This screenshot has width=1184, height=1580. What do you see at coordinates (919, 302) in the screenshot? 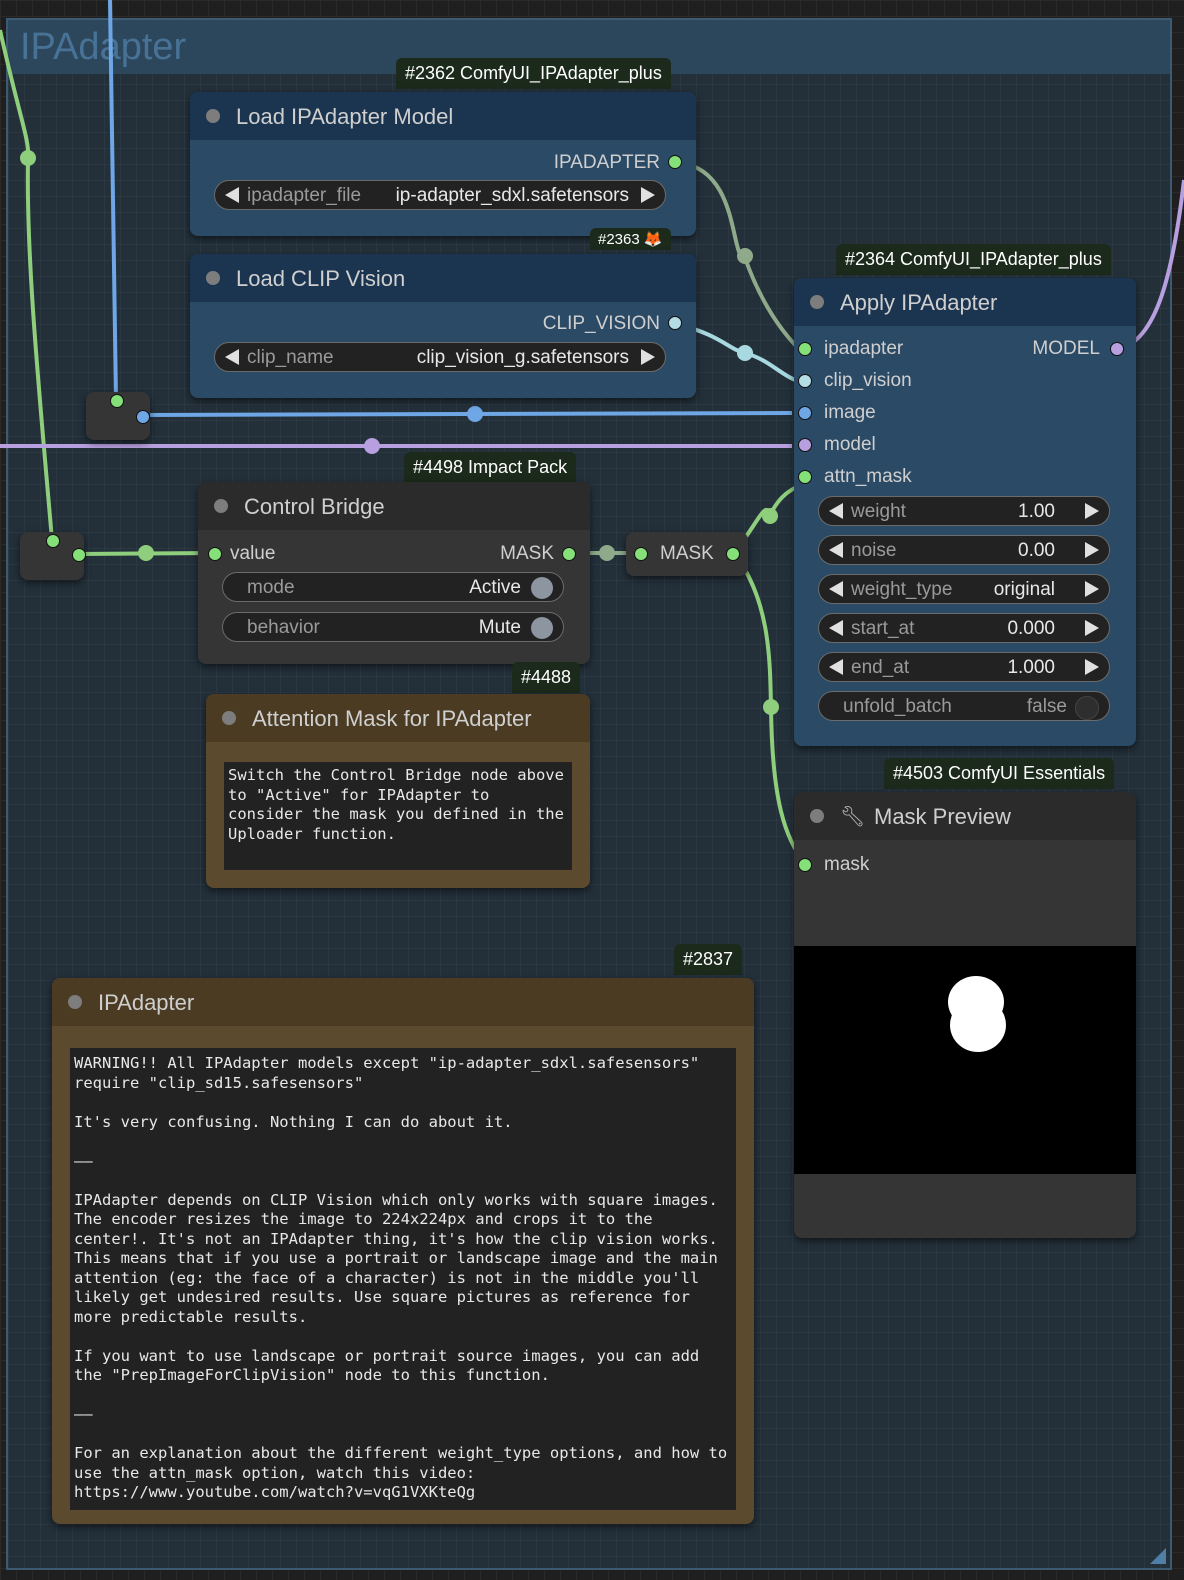
I see `node-title: Apply IPAdapter` at bounding box center [919, 302].